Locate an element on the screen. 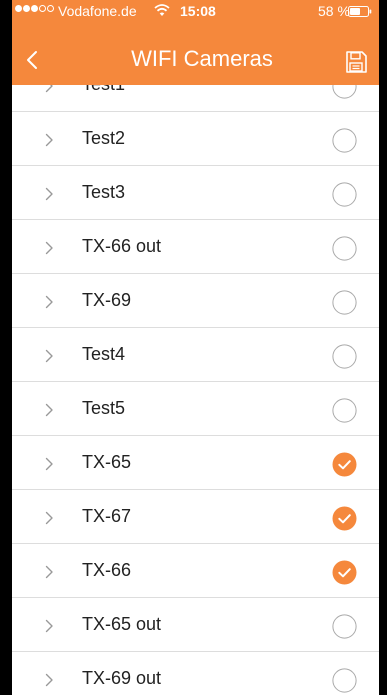  camera-row: Test3 is located at coordinates (195, 193).